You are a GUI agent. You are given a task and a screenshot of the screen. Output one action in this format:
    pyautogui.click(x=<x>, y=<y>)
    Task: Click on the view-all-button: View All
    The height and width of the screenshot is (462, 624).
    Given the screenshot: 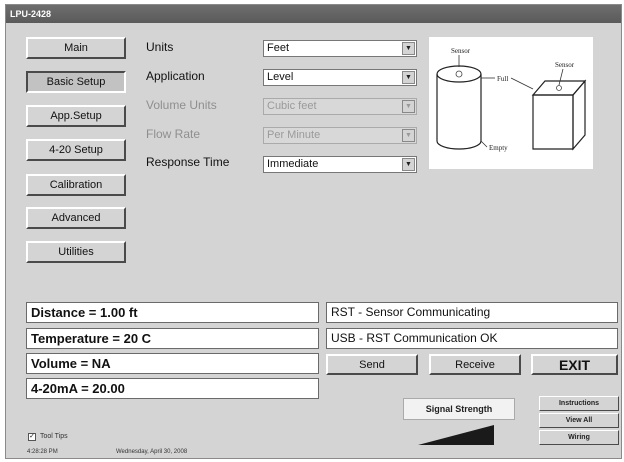 What is the action you would take?
    pyautogui.click(x=579, y=420)
    